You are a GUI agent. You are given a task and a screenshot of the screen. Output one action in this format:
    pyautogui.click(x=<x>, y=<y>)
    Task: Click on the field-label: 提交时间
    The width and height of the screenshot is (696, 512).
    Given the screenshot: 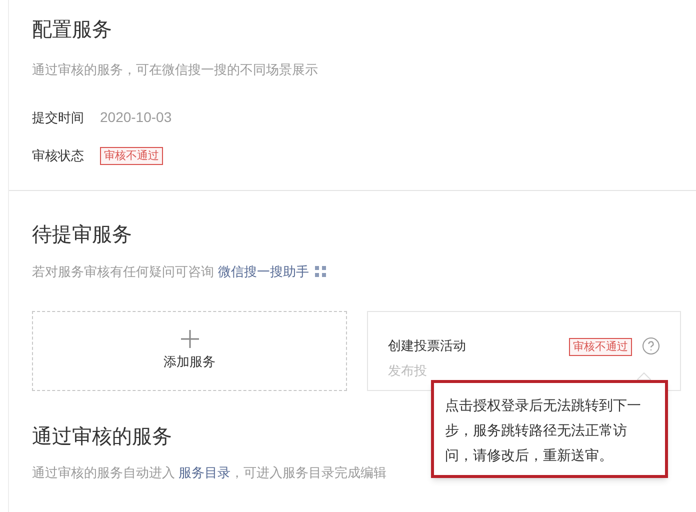 What is the action you would take?
    pyautogui.click(x=58, y=117)
    